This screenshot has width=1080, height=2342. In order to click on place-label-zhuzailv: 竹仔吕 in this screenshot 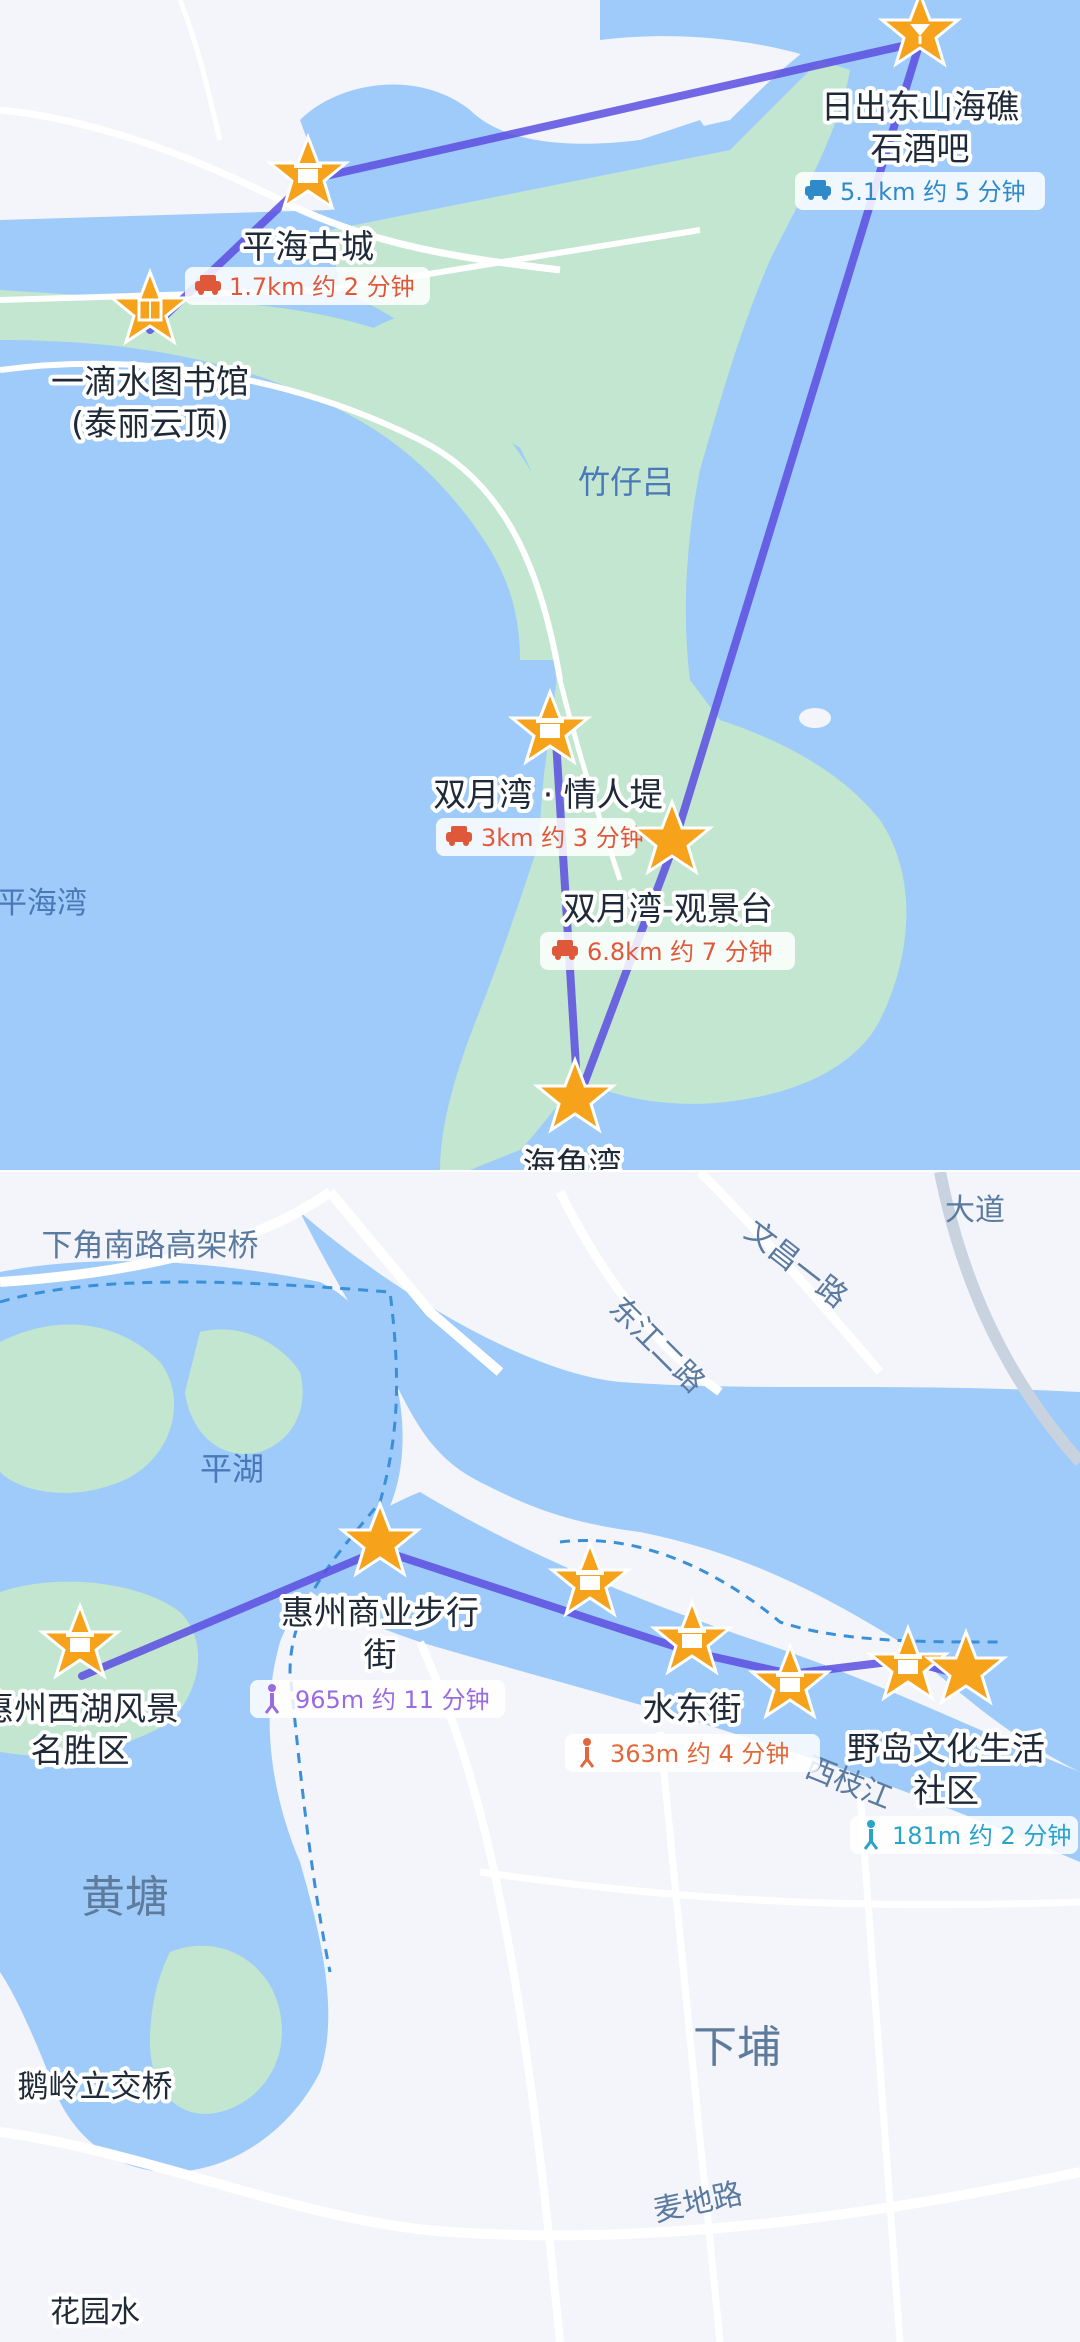, I will do `click(626, 482)`.